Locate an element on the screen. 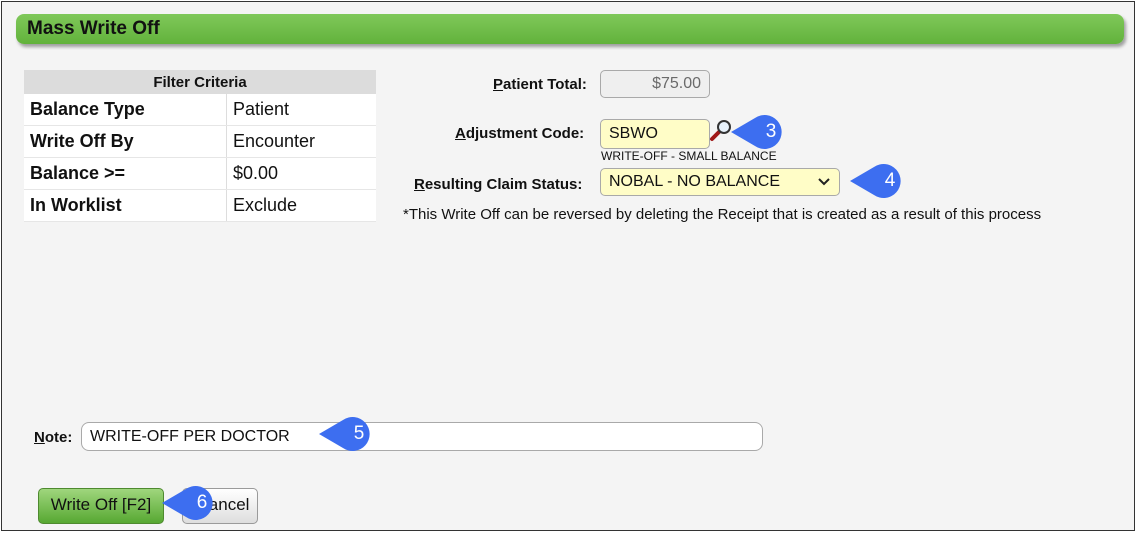 This screenshot has height=534, width=1138. adjustment-code-label: Adjustment Code: is located at coordinates (519, 133).